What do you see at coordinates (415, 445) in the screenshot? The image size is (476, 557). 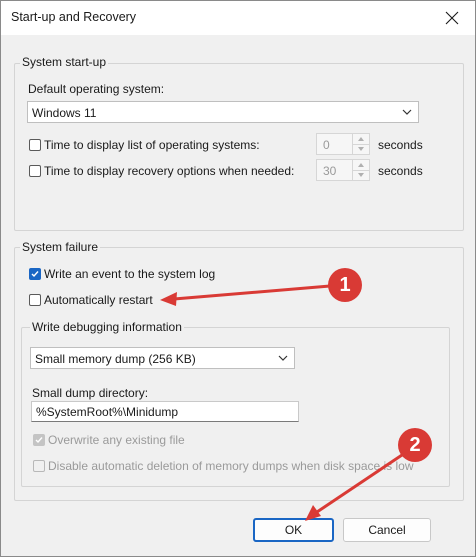 I see `annotation-marker-2: 2` at bounding box center [415, 445].